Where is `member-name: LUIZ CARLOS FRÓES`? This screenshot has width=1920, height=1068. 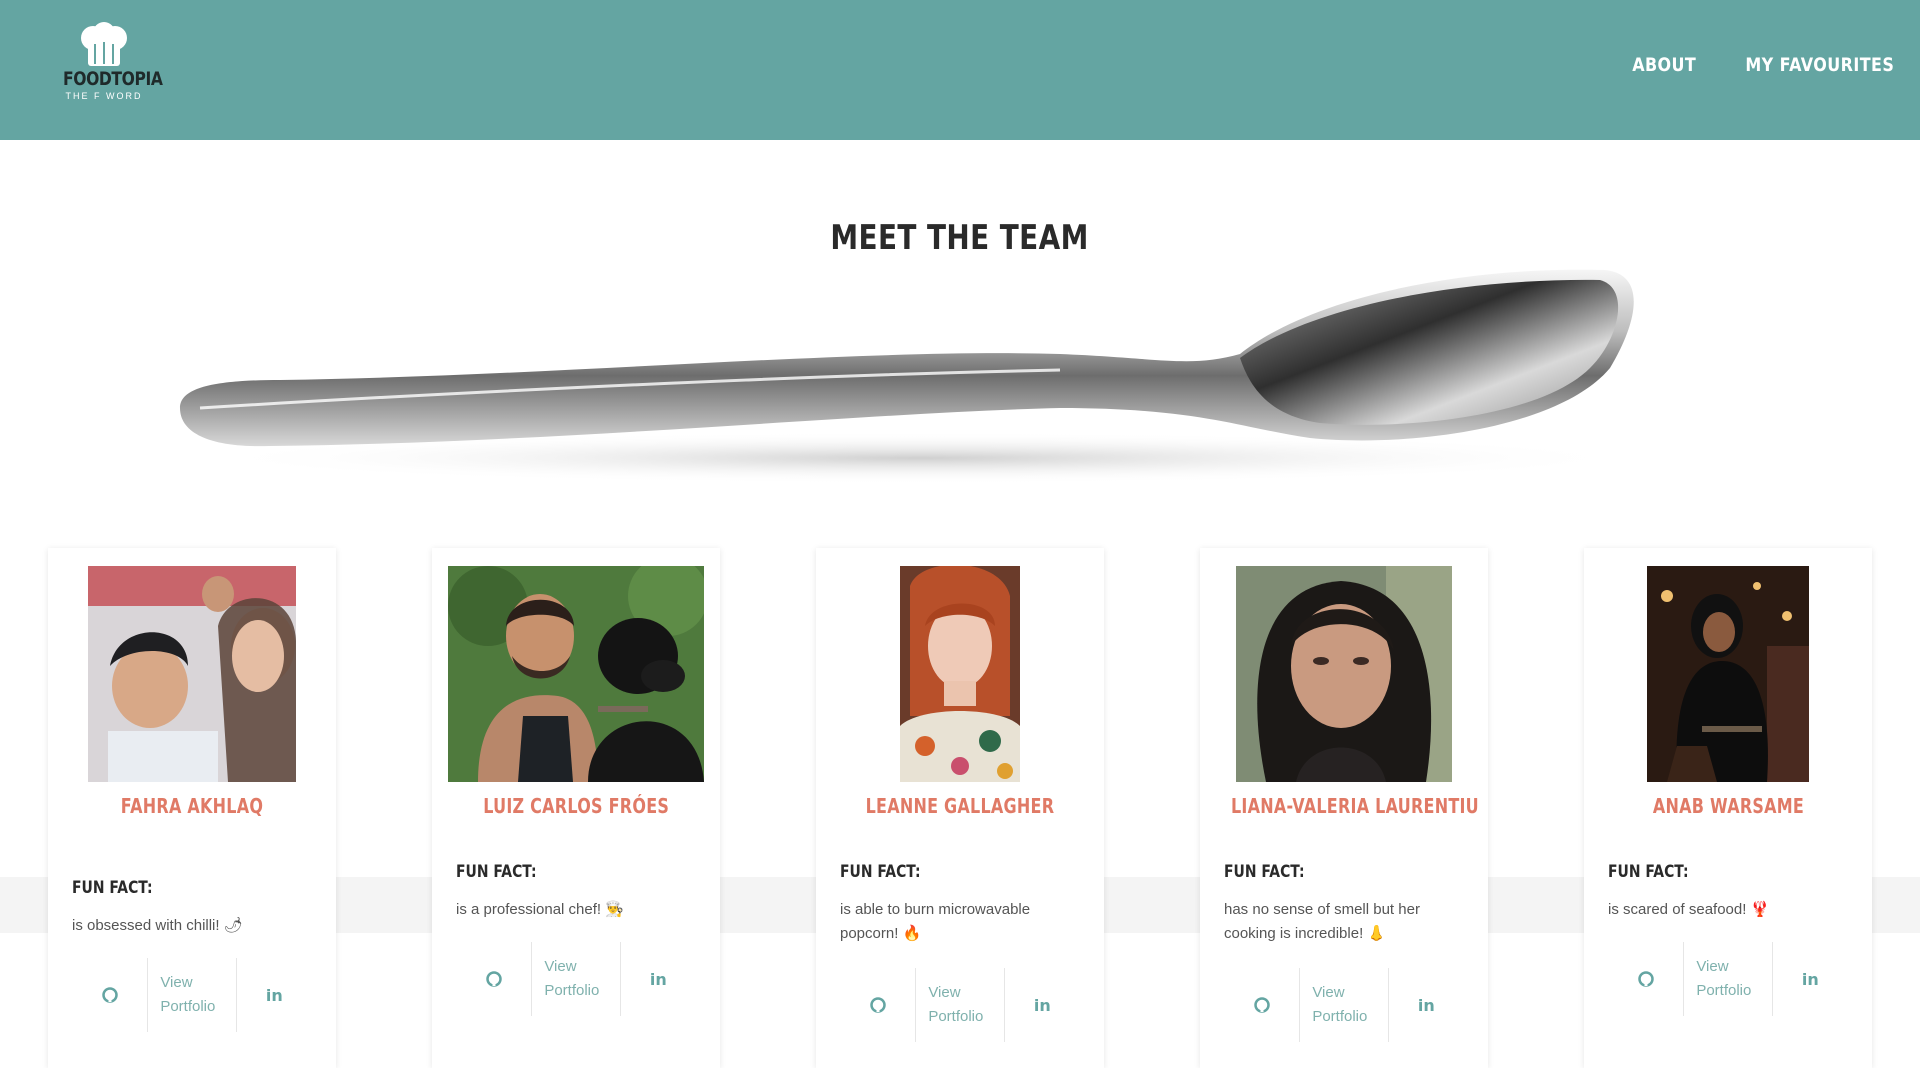 member-name: LUIZ CARLOS FRÓES is located at coordinates (576, 806).